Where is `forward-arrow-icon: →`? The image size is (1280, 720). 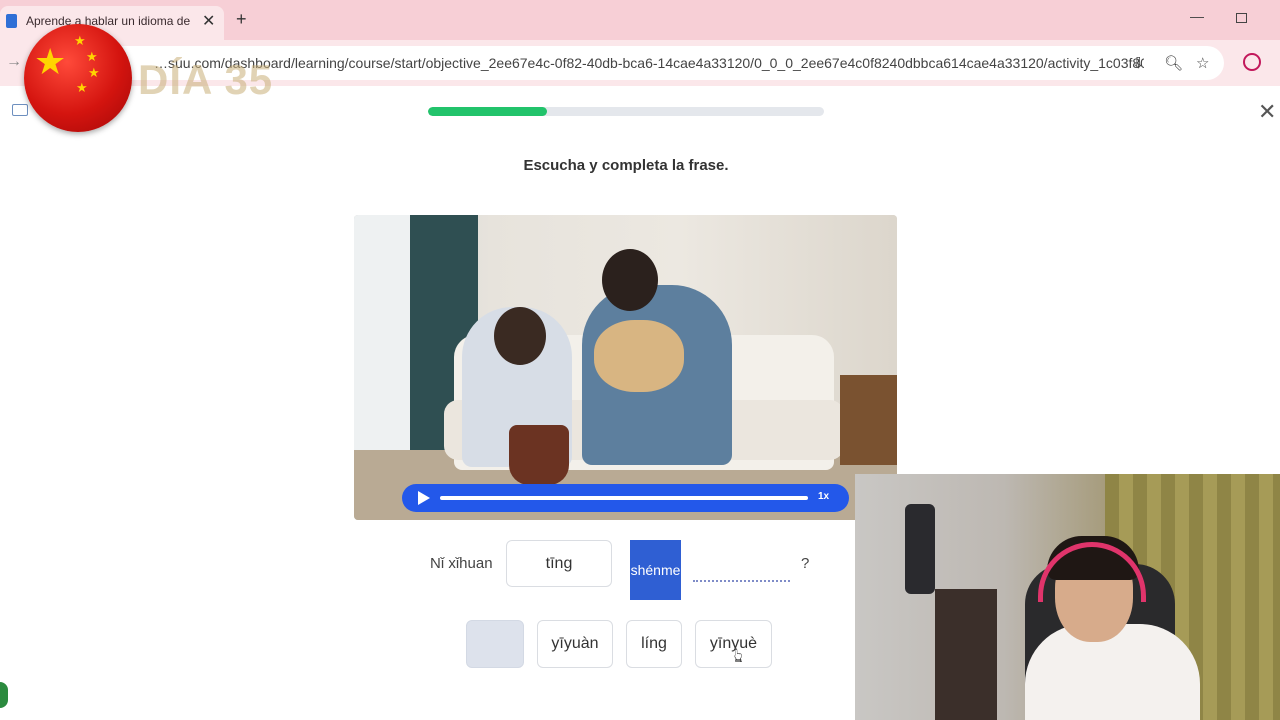 forward-arrow-icon: → is located at coordinates (14, 62).